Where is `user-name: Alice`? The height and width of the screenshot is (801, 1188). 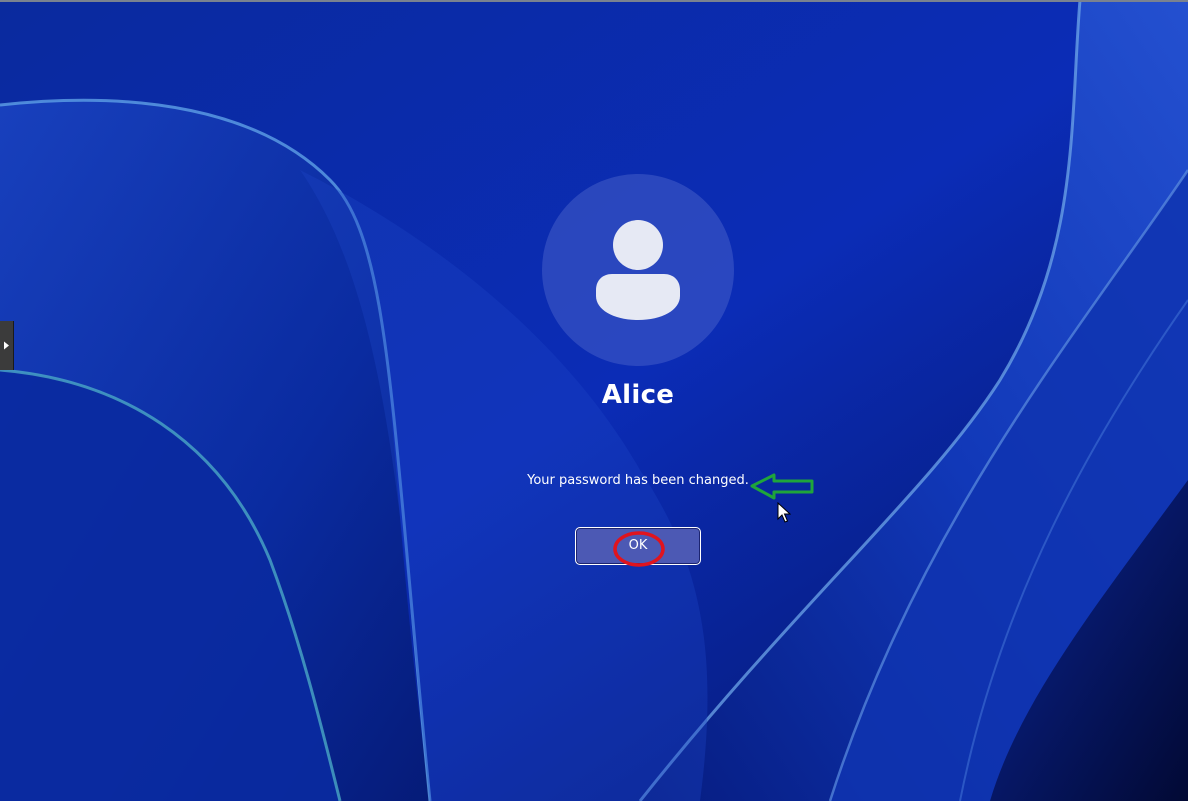 user-name: Alice is located at coordinates (638, 395).